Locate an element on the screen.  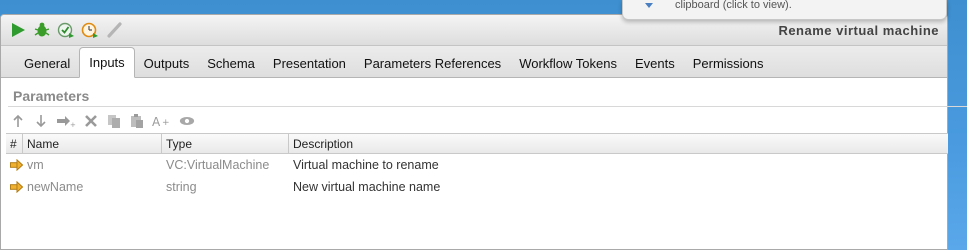
table-header: # Name Type Description is located at coordinates (477, 144).